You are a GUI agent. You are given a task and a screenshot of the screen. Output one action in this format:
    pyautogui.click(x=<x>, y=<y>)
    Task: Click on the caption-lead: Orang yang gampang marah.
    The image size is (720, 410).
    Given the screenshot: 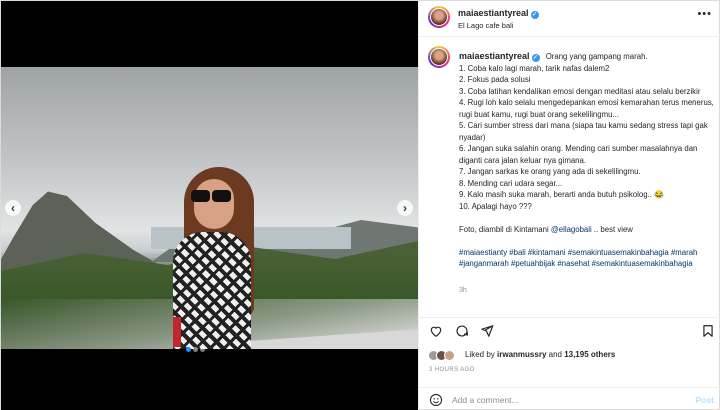 What is the action you would take?
    pyautogui.click(x=596, y=56)
    